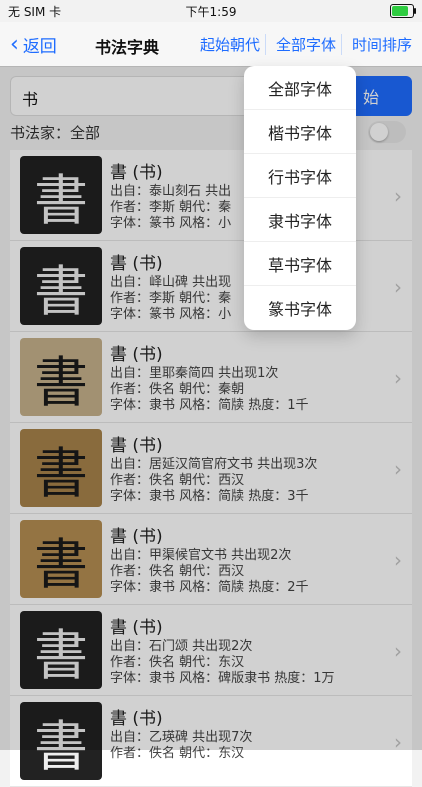 The image size is (422, 787). I want to click on status-bar: 无 SIM 卡 下午1:59, so click(211, 11).